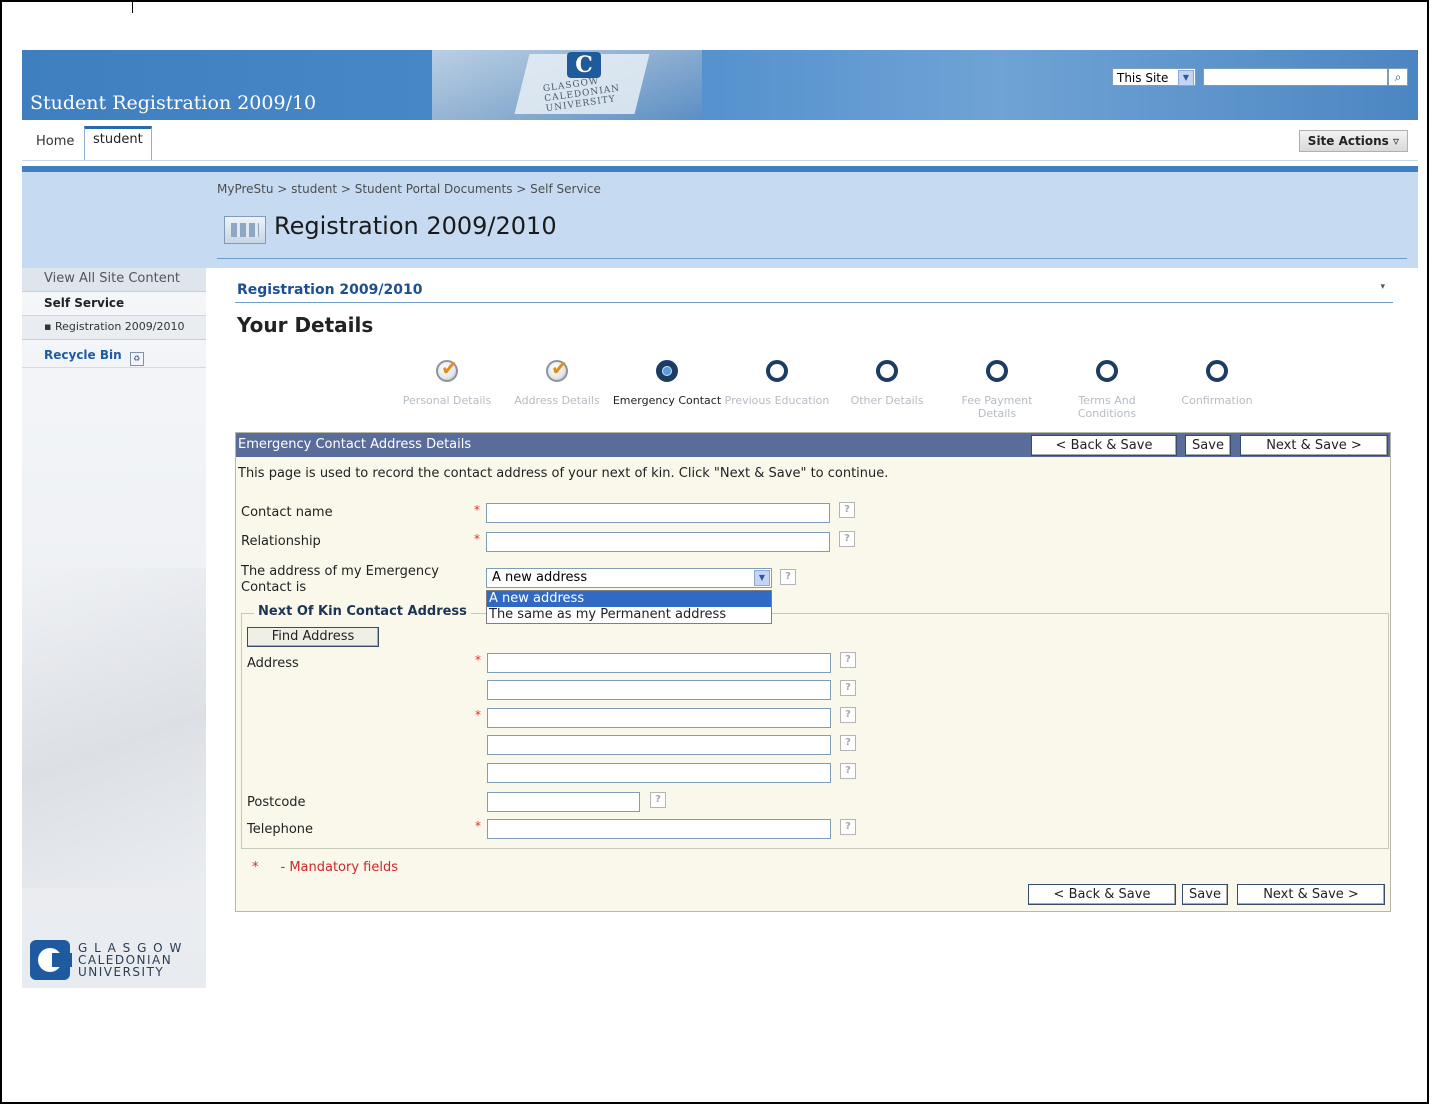  What do you see at coordinates (340, 580) in the screenshot?
I see `address-of-contact-label: The address of my Emergency Contact is` at bounding box center [340, 580].